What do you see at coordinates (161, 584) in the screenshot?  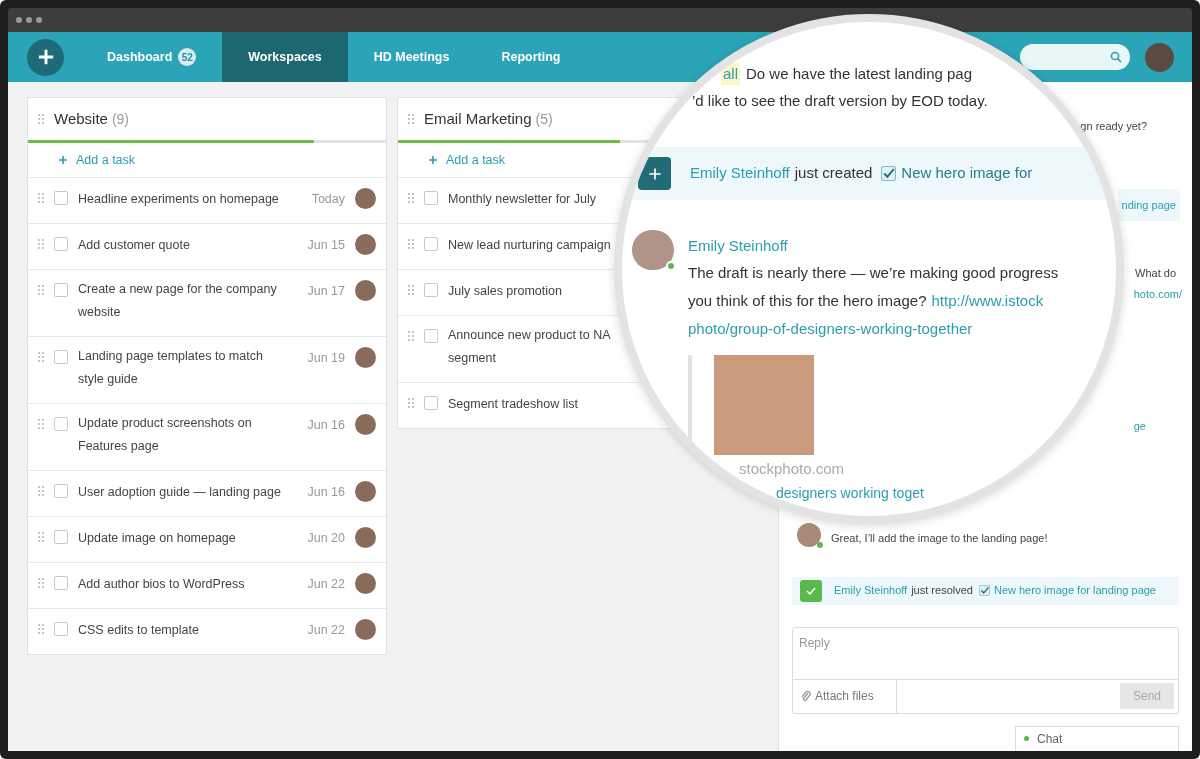 I see `task-title: Add author bios to WordPress` at bounding box center [161, 584].